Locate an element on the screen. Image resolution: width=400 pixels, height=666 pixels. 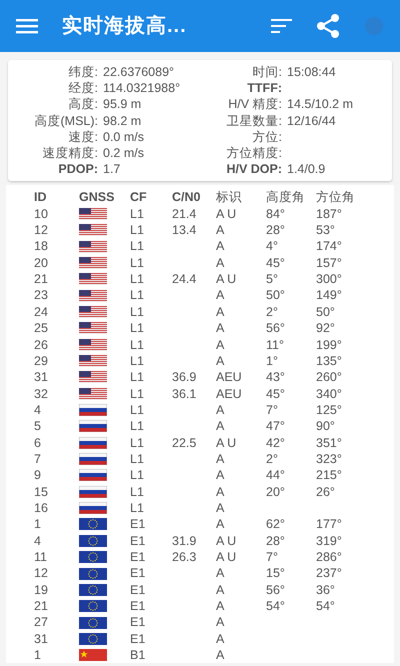
table-cell-text: 199° is located at coordinates (329, 344).